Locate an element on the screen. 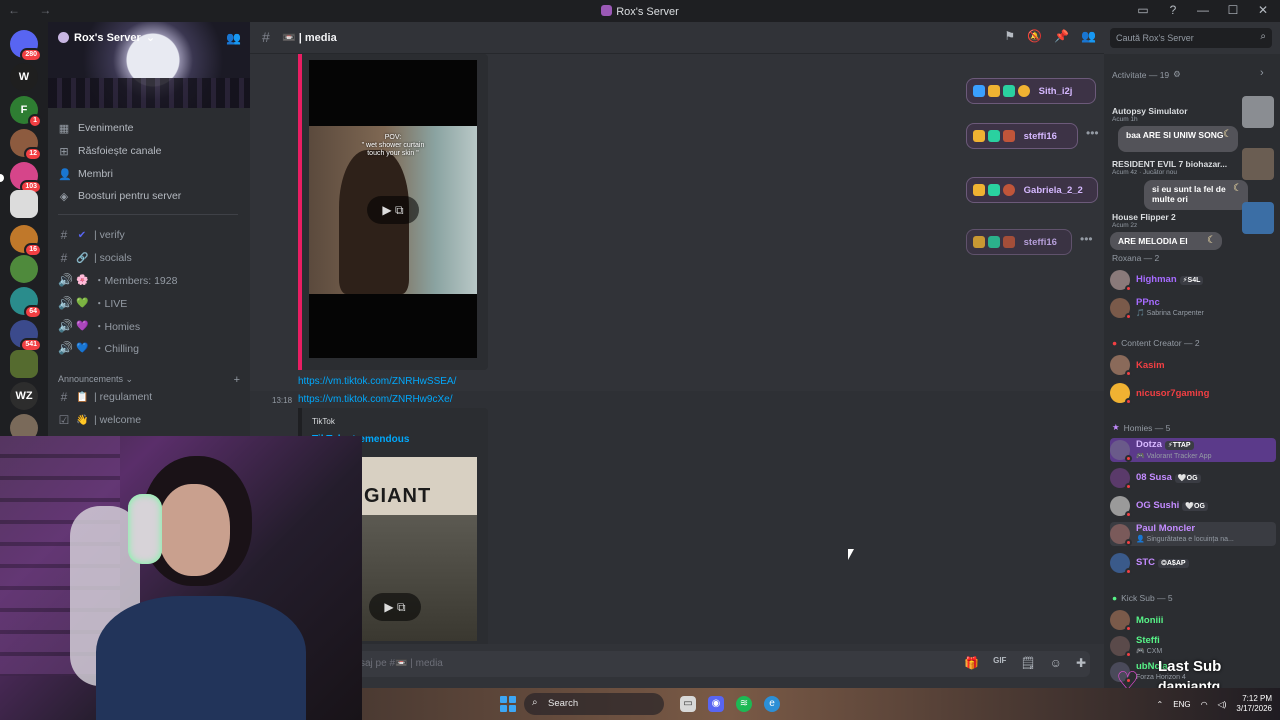  channel-homies: 🔊 💜 ・Homies is located at coordinates (149, 326).